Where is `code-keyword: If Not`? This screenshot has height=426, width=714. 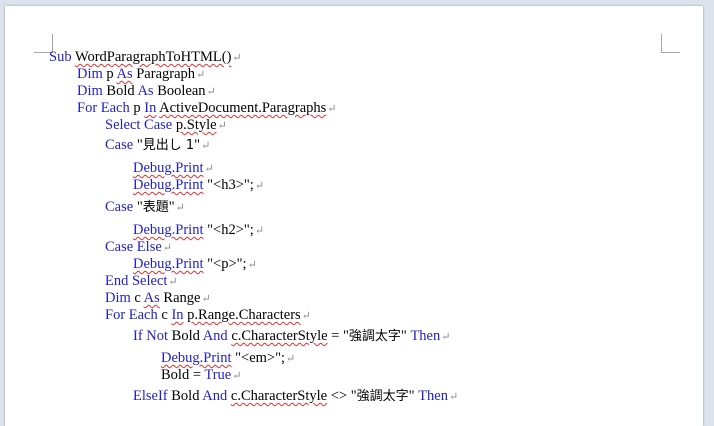
code-keyword: If Not is located at coordinates (151, 336).